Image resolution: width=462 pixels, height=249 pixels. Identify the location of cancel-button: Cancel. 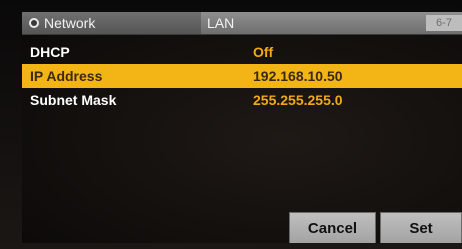
(332, 227).